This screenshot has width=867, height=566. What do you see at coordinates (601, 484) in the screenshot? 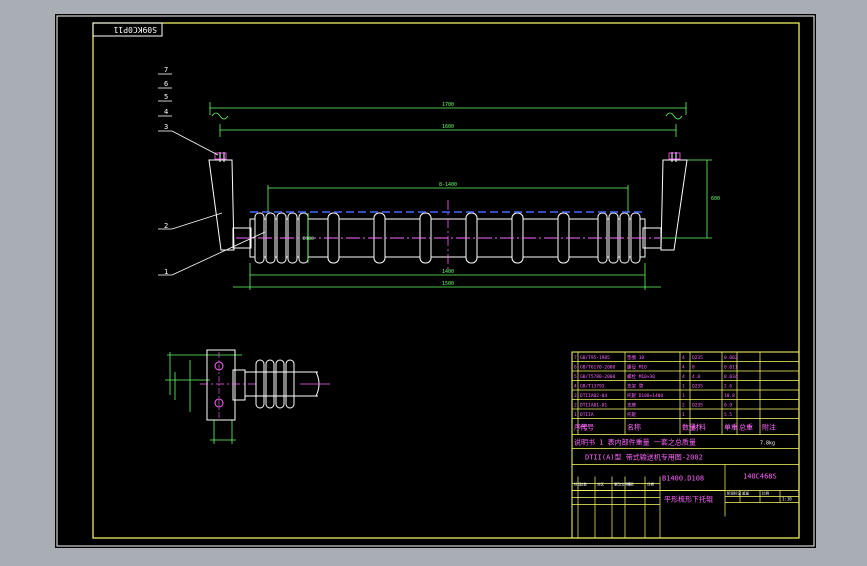
I see `sign-label: 分区` at bounding box center [601, 484].